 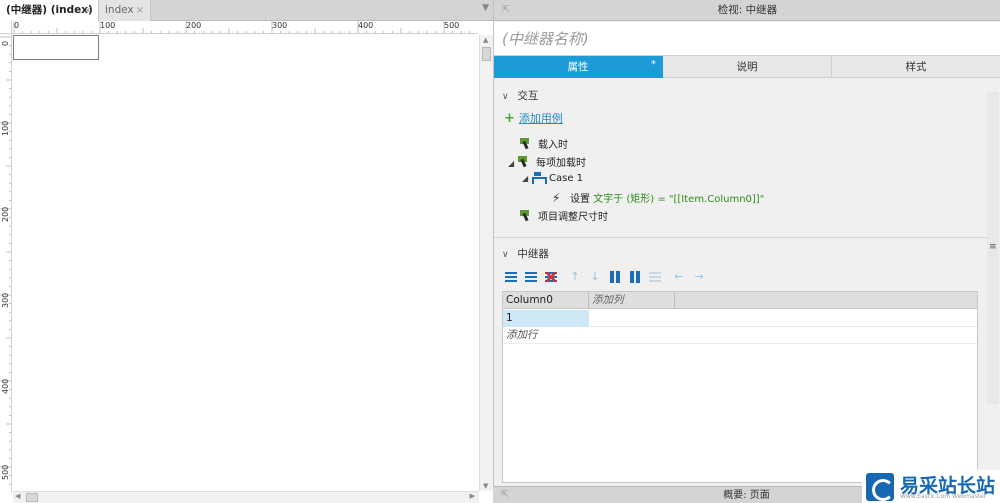 I want to click on insert-column-right-icon, so click(x=635, y=277).